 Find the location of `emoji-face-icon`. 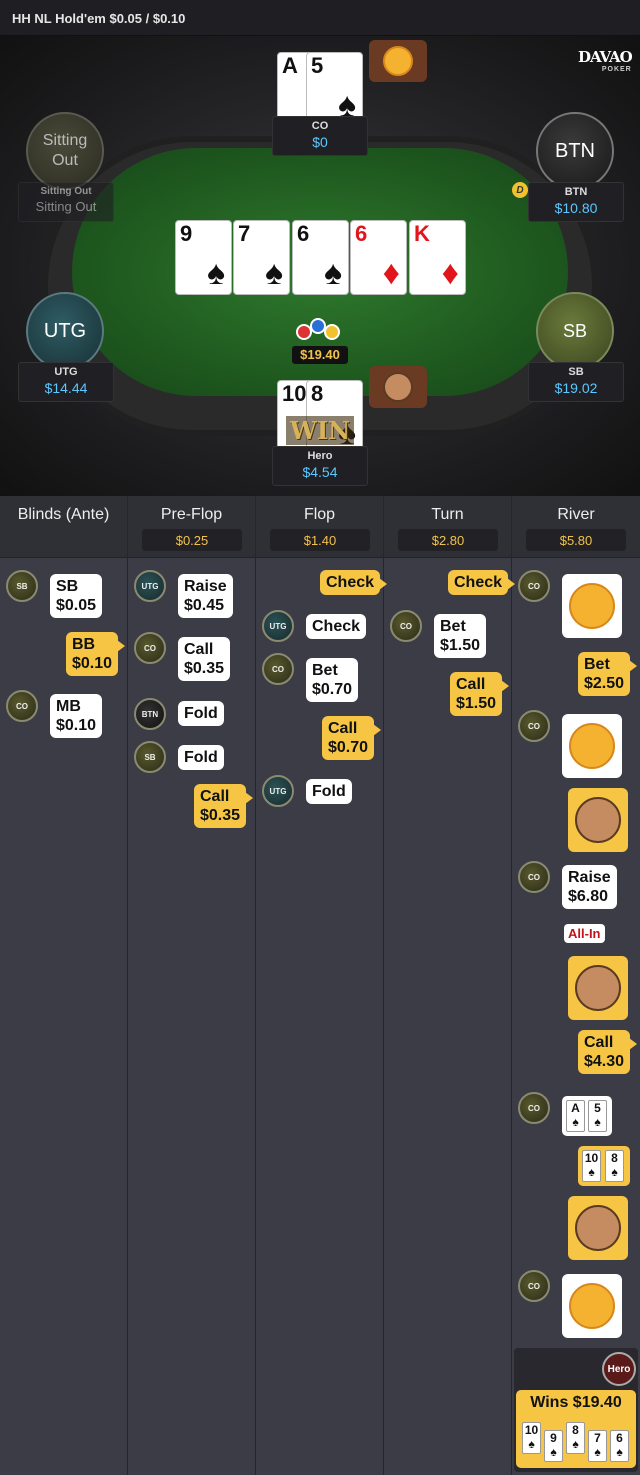

emoji-face-icon is located at coordinates (398, 61).